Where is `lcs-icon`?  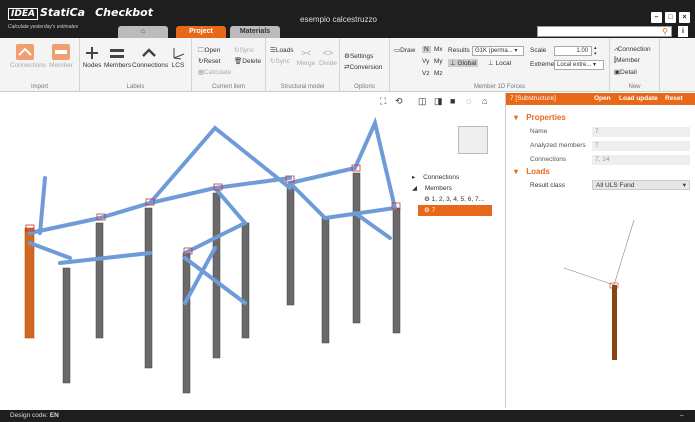 lcs-icon is located at coordinates (179, 54).